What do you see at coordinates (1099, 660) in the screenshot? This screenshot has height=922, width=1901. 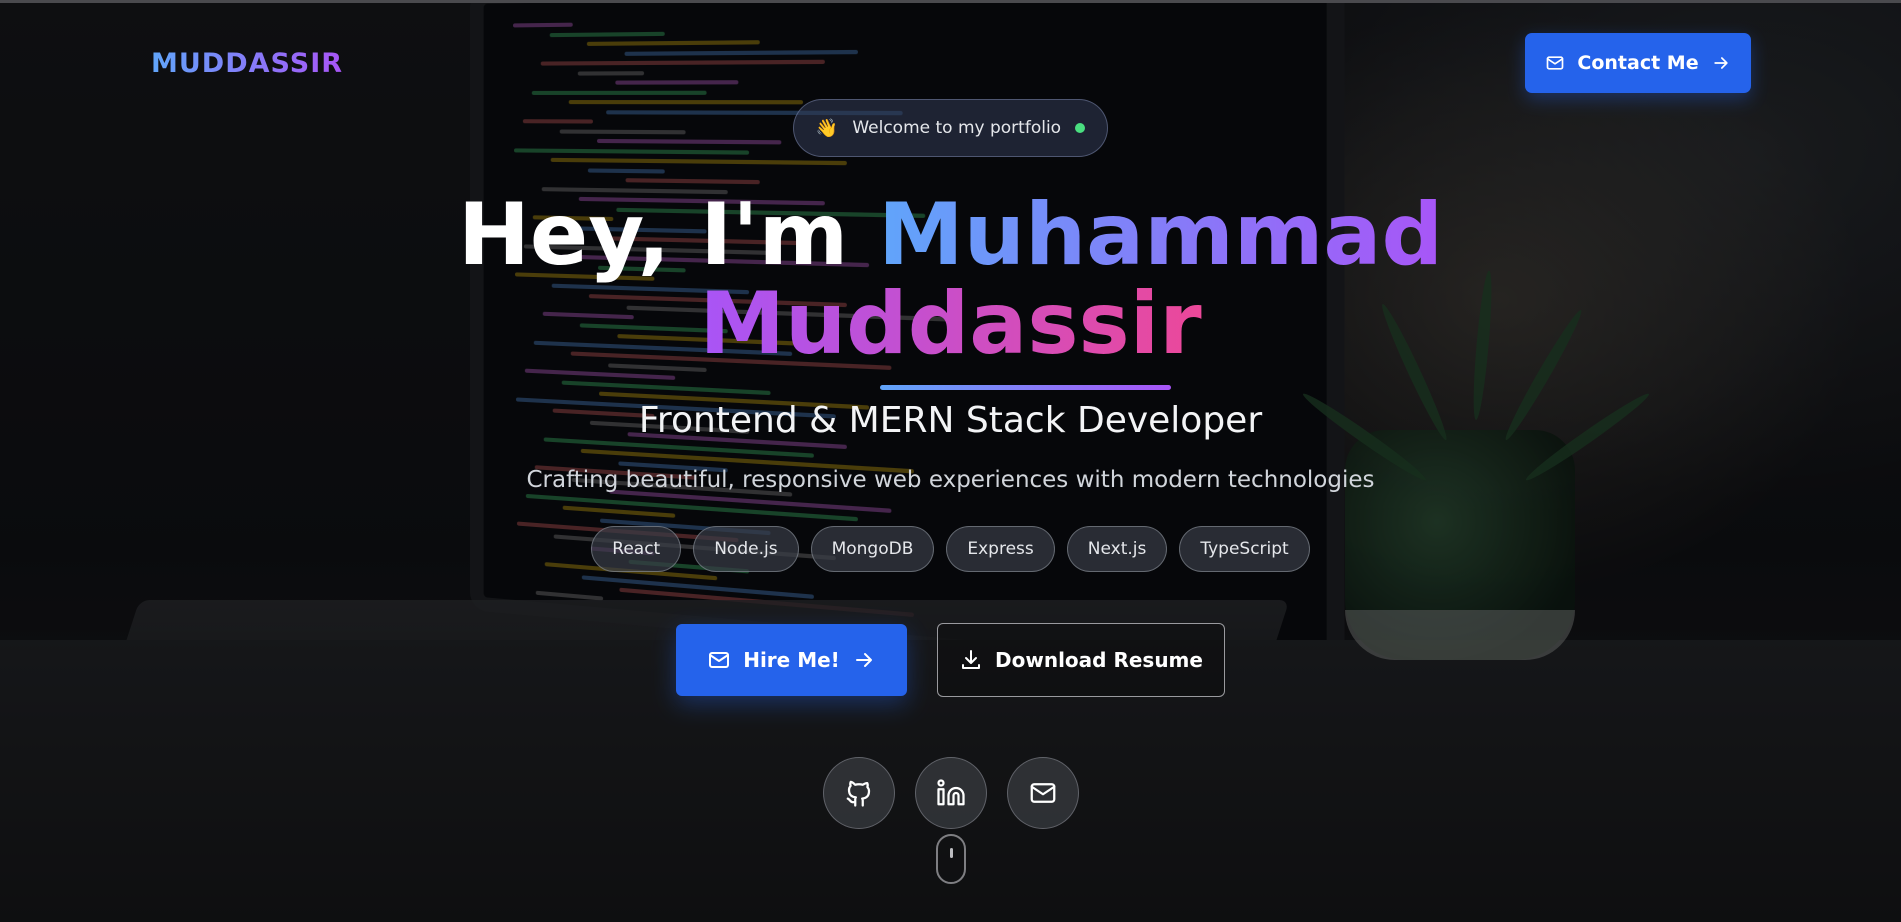 I see `download-resume-label: Download Resume` at bounding box center [1099, 660].